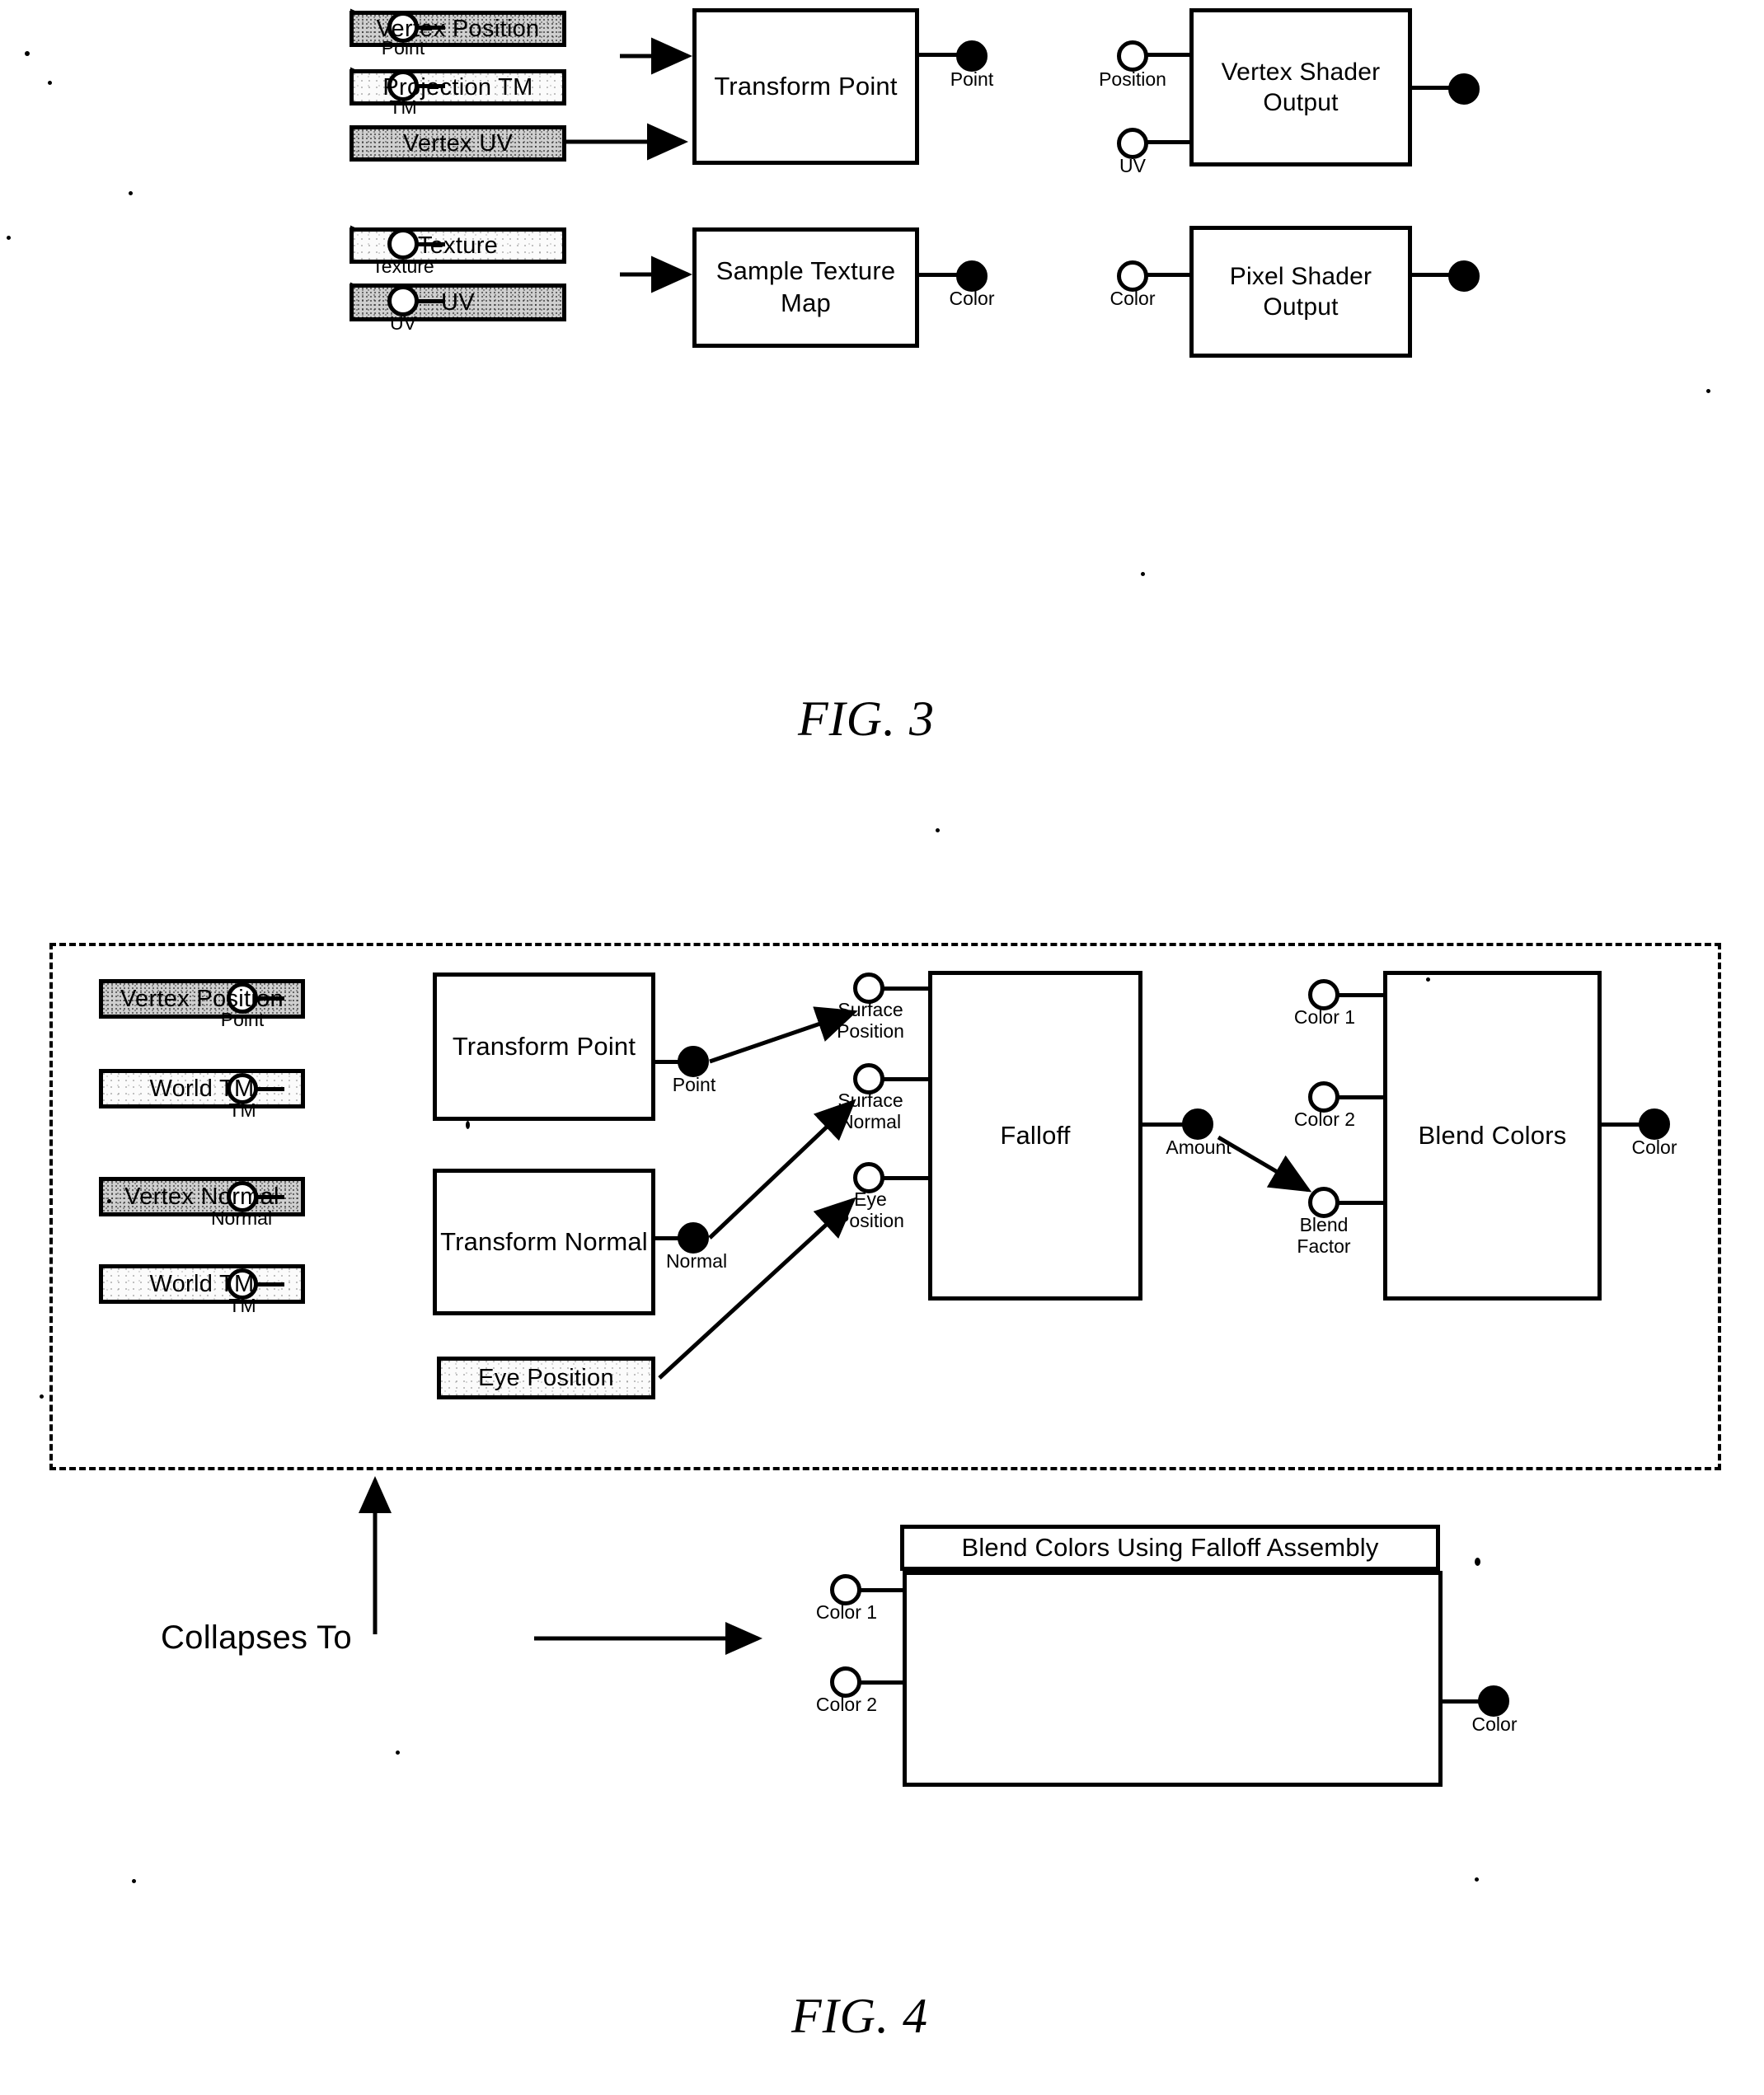 The image size is (1764, 2095). Describe the element at coordinates (242, 1019) in the screenshot. I see `port-label-f4-point: Point` at that location.